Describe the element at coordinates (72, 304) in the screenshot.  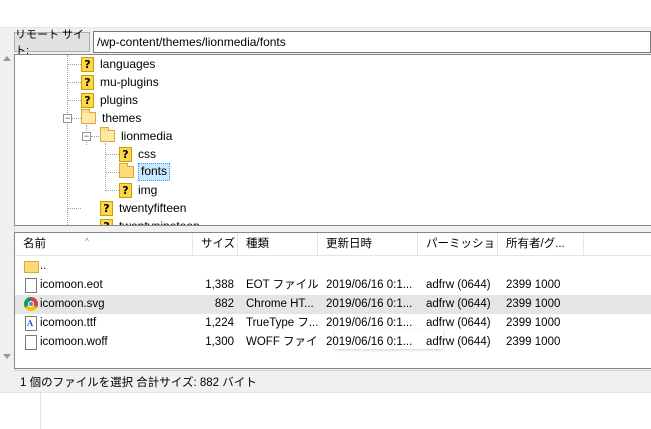
I see `file-name: icomoon.svg` at that location.